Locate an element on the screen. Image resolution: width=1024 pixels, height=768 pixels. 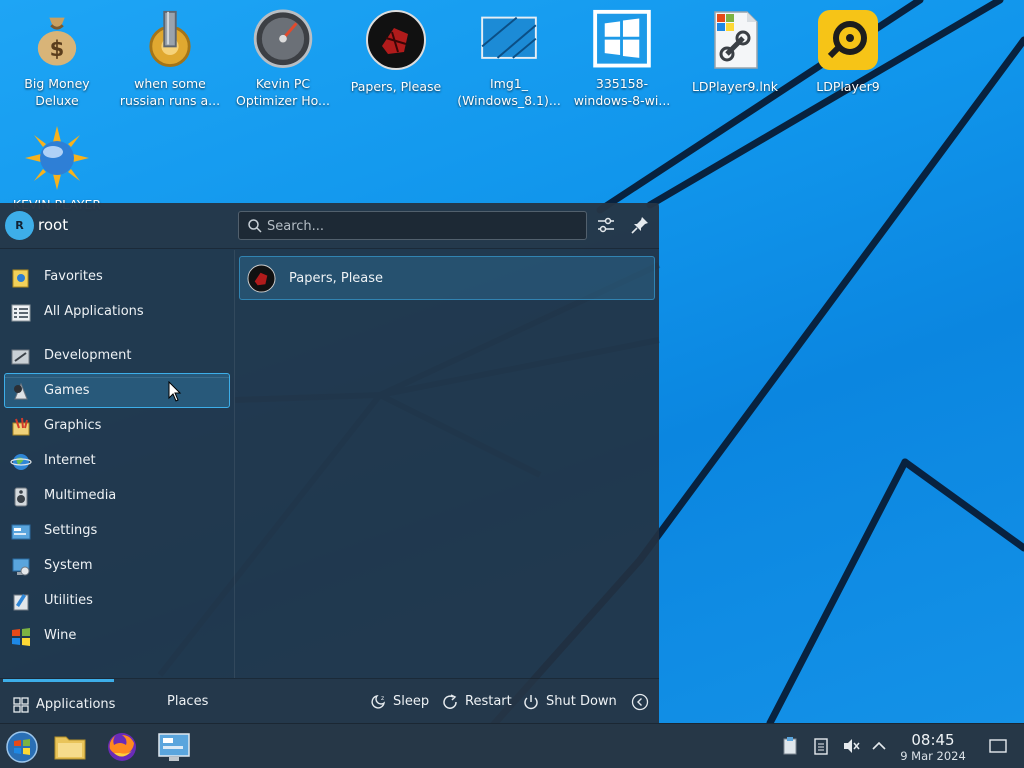
svg-text: z is located at coordinates (382, 698).